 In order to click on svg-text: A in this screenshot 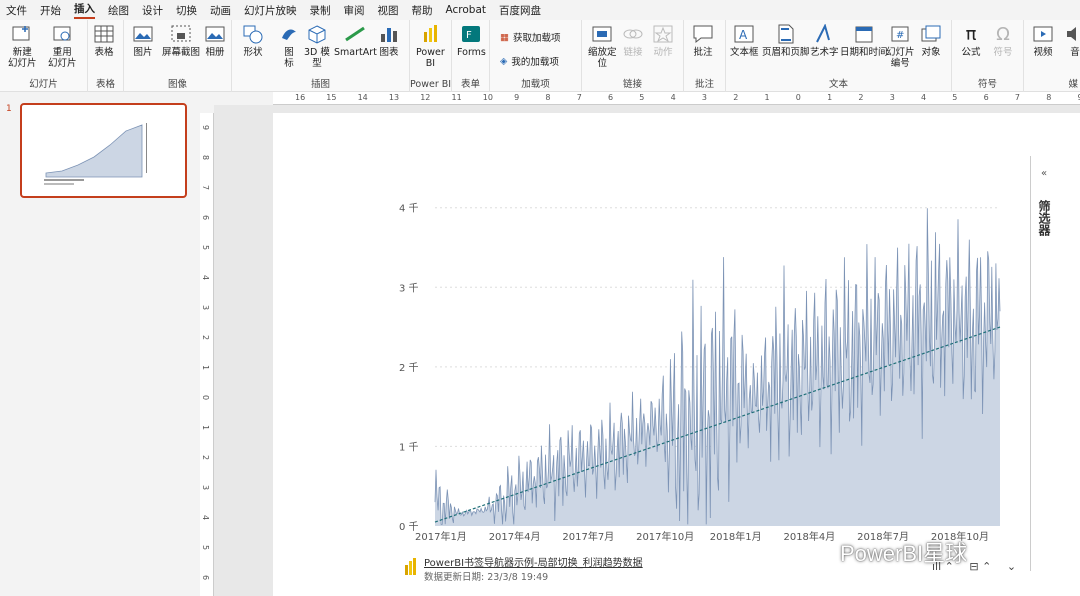, I will do `click(743, 35)`.